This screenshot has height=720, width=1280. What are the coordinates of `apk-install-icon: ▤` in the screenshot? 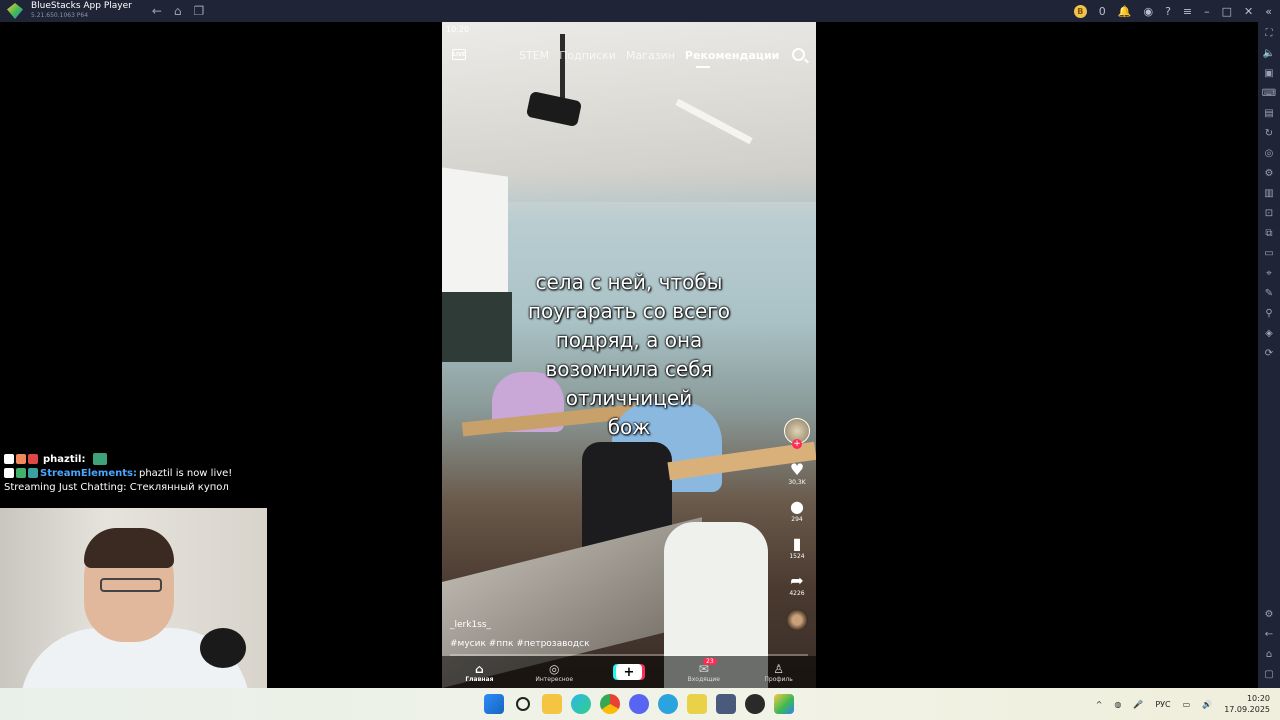 It's located at (1268, 113).